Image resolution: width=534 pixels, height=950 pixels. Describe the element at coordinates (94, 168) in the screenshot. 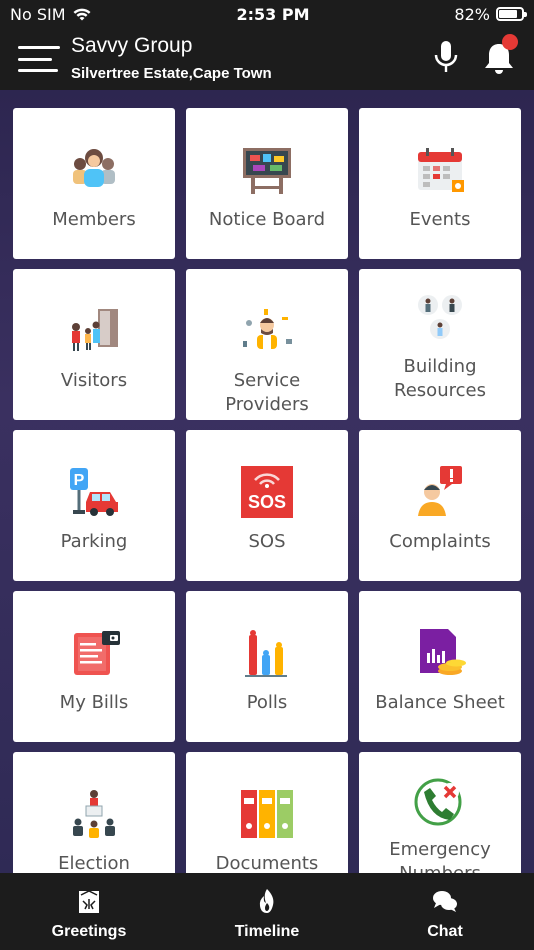

I see `members-icon` at that location.